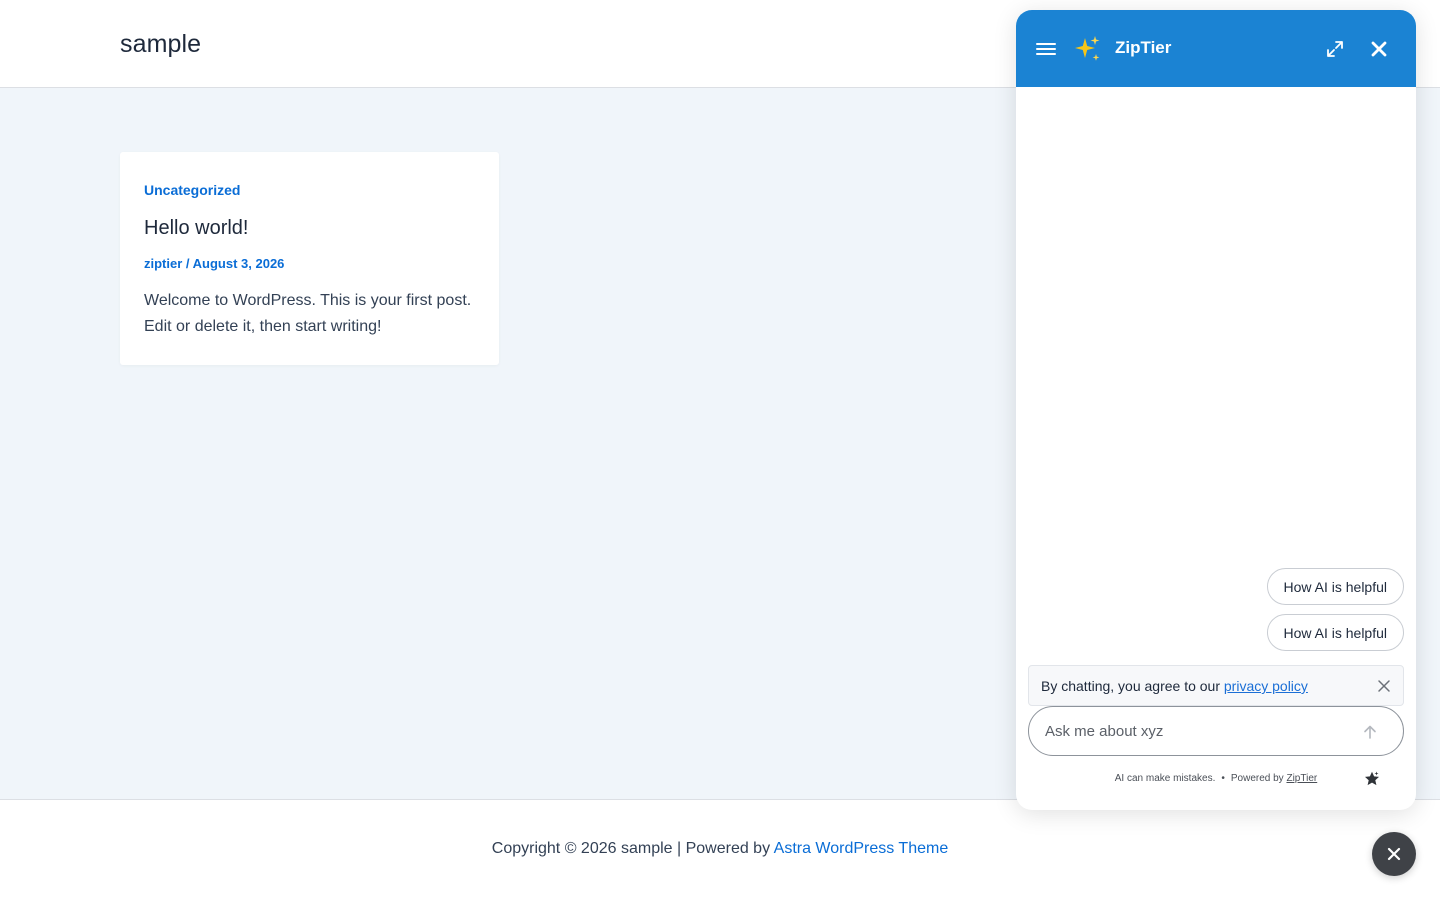 Image resolution: width=1440 pixels, height=900 pixels. I want to click on consent-prefix: By chatting, you agree to our, so click(1132, 686).